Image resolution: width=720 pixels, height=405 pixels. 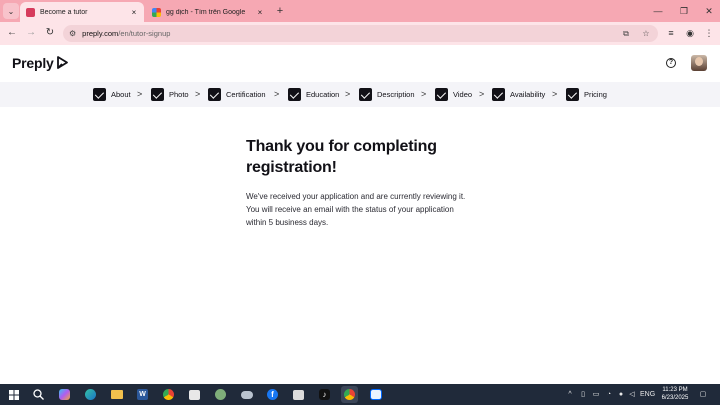 What do you see at coordinates (13, 394) in the screenshot?
I see `windows-start-icon` at bounding box center [13, 394].